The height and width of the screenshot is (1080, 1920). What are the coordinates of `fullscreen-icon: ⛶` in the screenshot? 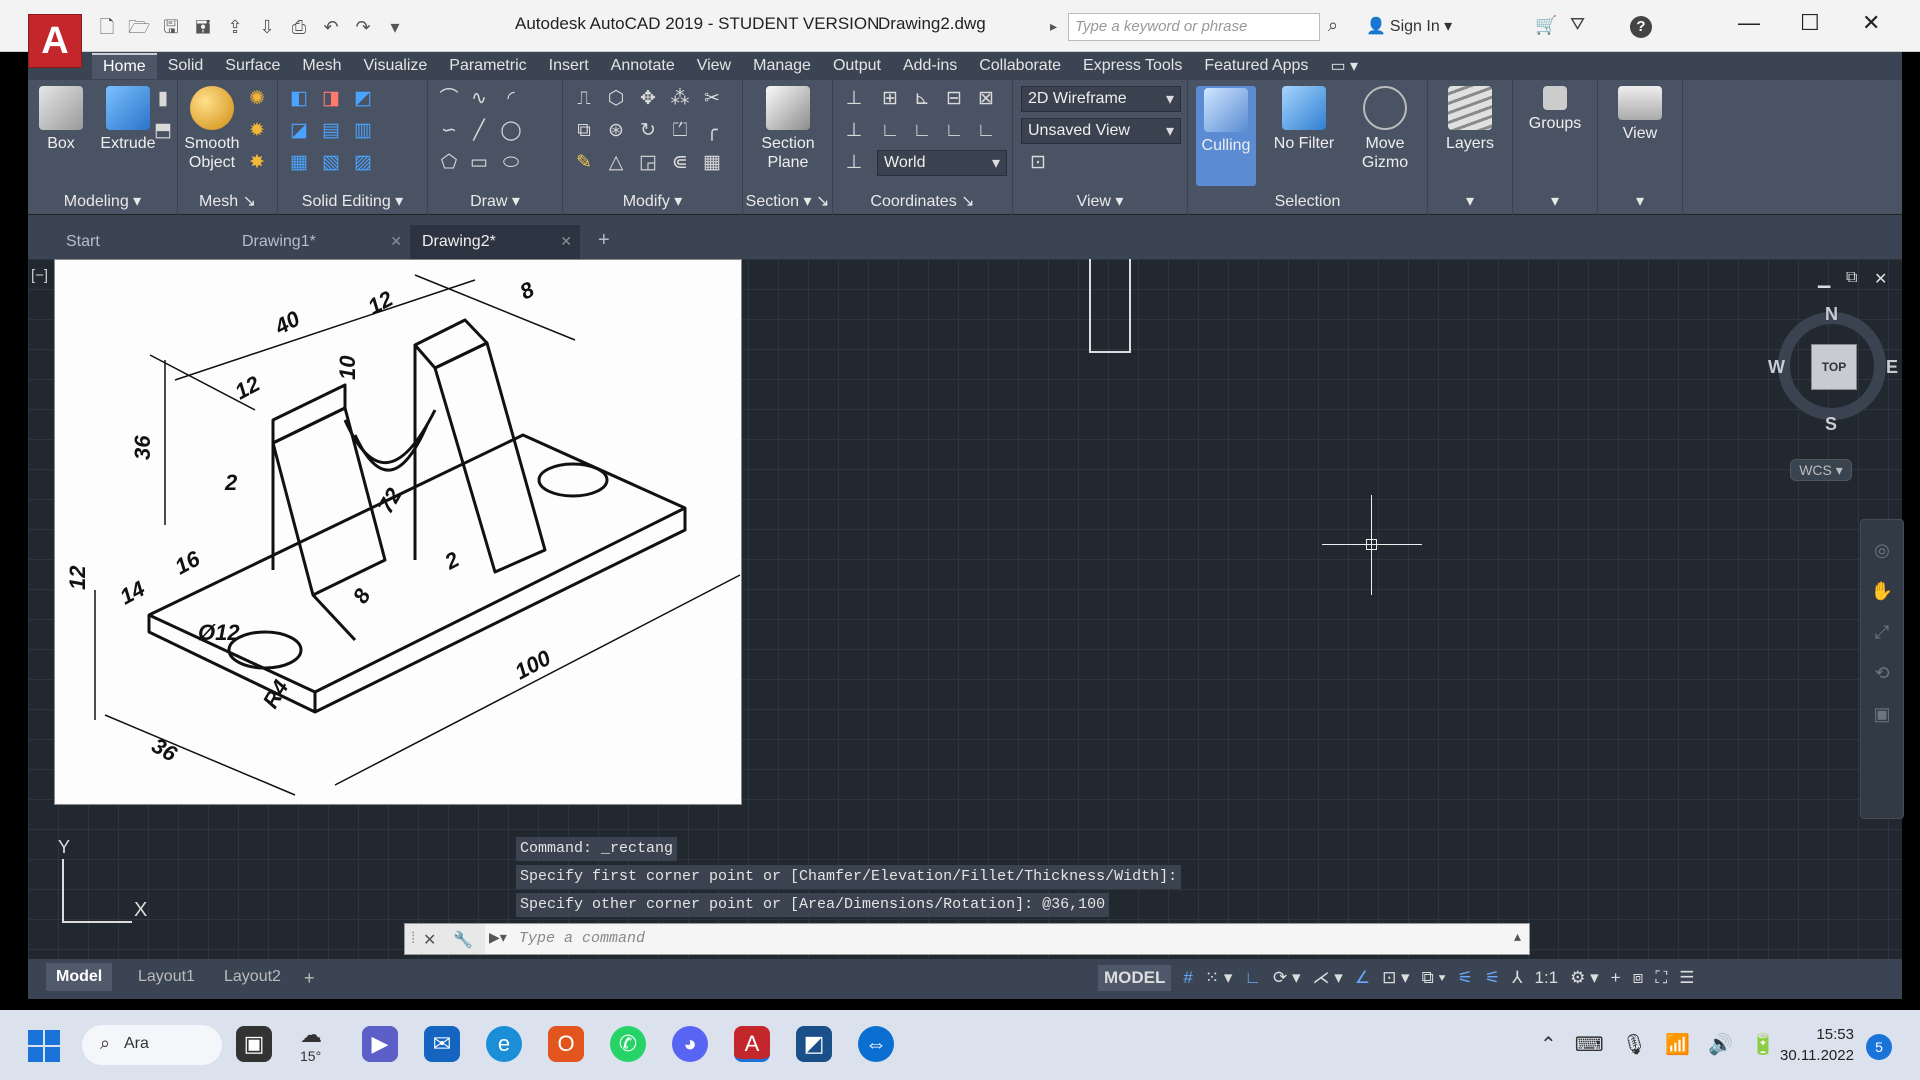 It's located at (1661, 978).